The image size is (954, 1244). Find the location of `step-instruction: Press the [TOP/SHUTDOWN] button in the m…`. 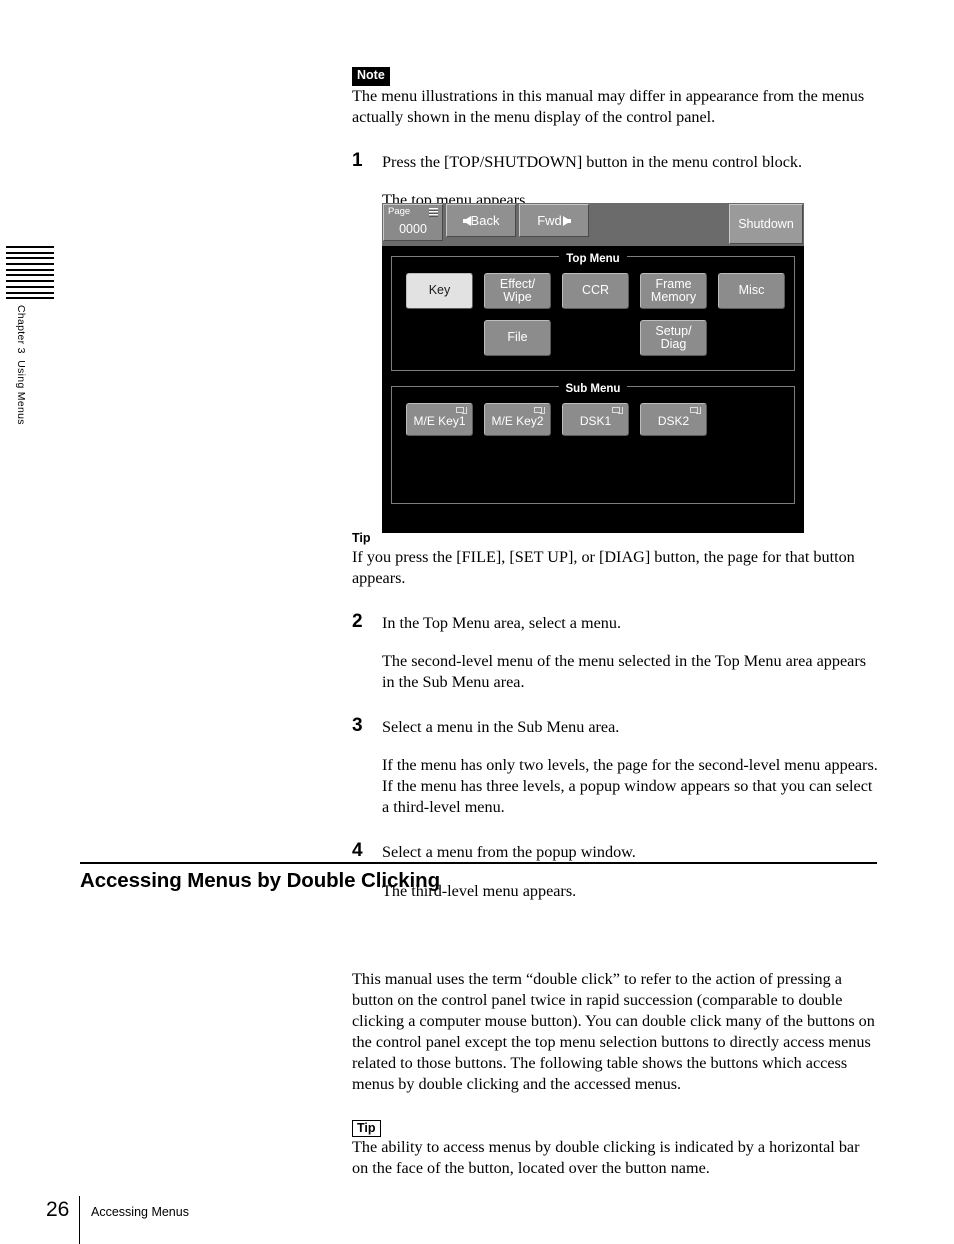

step-instruction: Press the [TOP/SHUTDOWN] button in the m… is located at coordinates (592, 161).